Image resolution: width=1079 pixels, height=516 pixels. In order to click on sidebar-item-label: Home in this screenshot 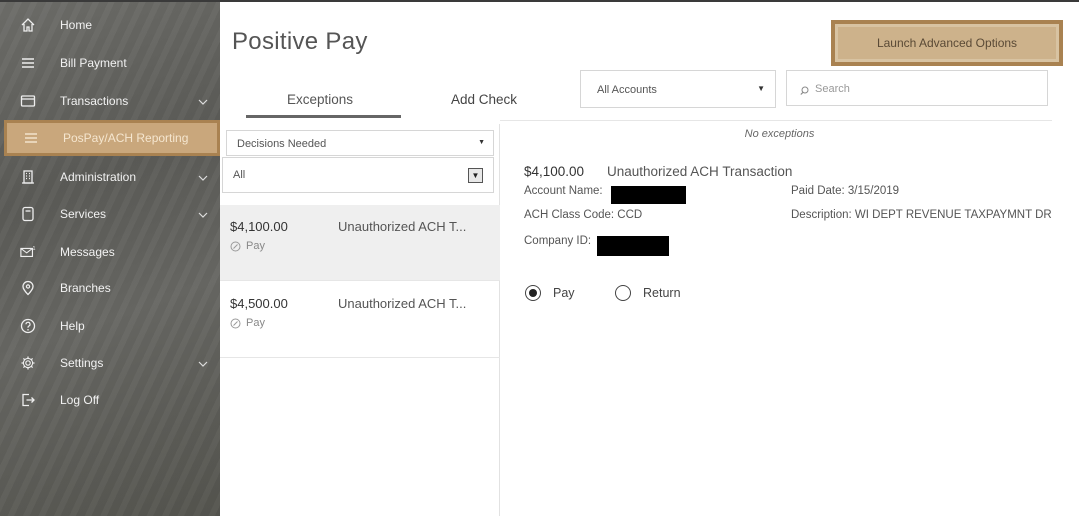, I will do `click(76, 25)`.